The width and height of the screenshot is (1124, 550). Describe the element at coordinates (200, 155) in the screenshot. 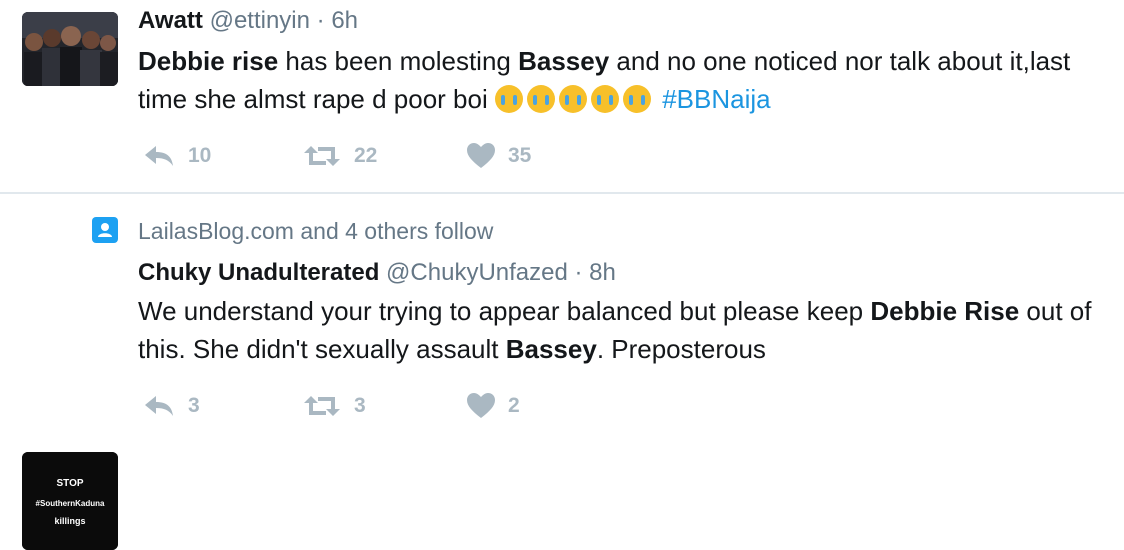

I see `reply-count: 10` at that location.